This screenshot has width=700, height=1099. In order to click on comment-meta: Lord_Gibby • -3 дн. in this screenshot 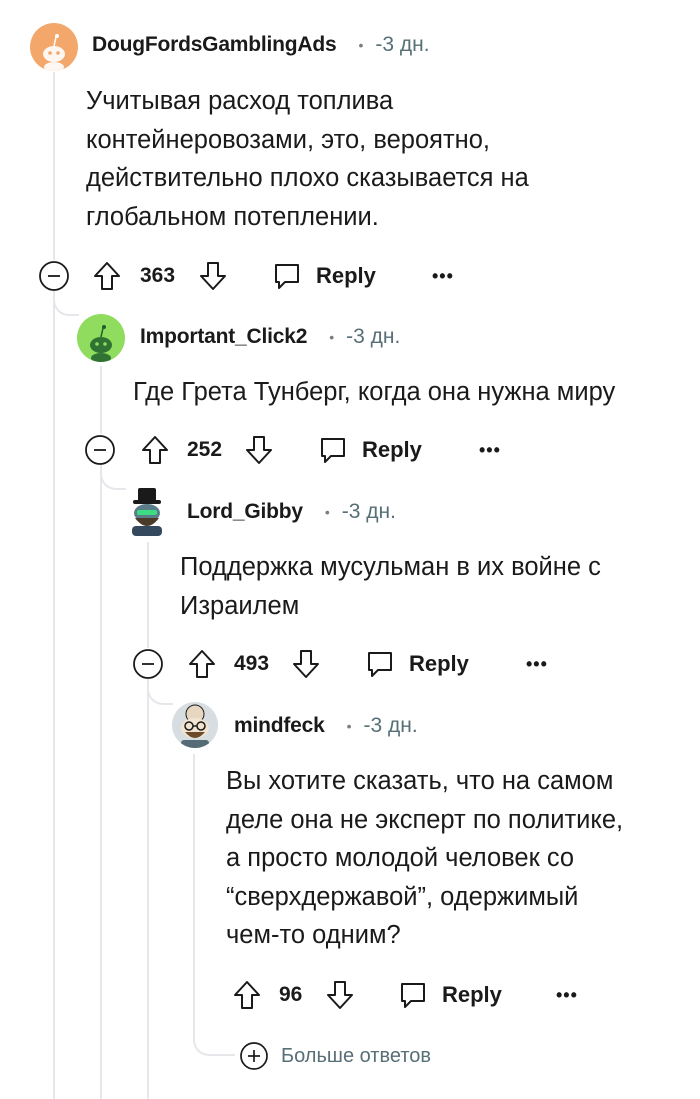, I will do `click(291, 512)`.